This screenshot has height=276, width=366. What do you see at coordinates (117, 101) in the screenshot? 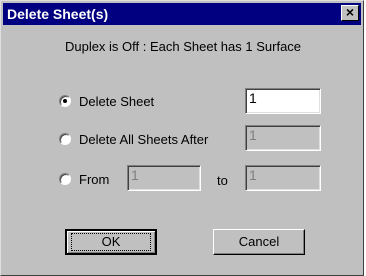
I see `delete-sheet-label: Delete Sheet` at bounding box center [117, 101].